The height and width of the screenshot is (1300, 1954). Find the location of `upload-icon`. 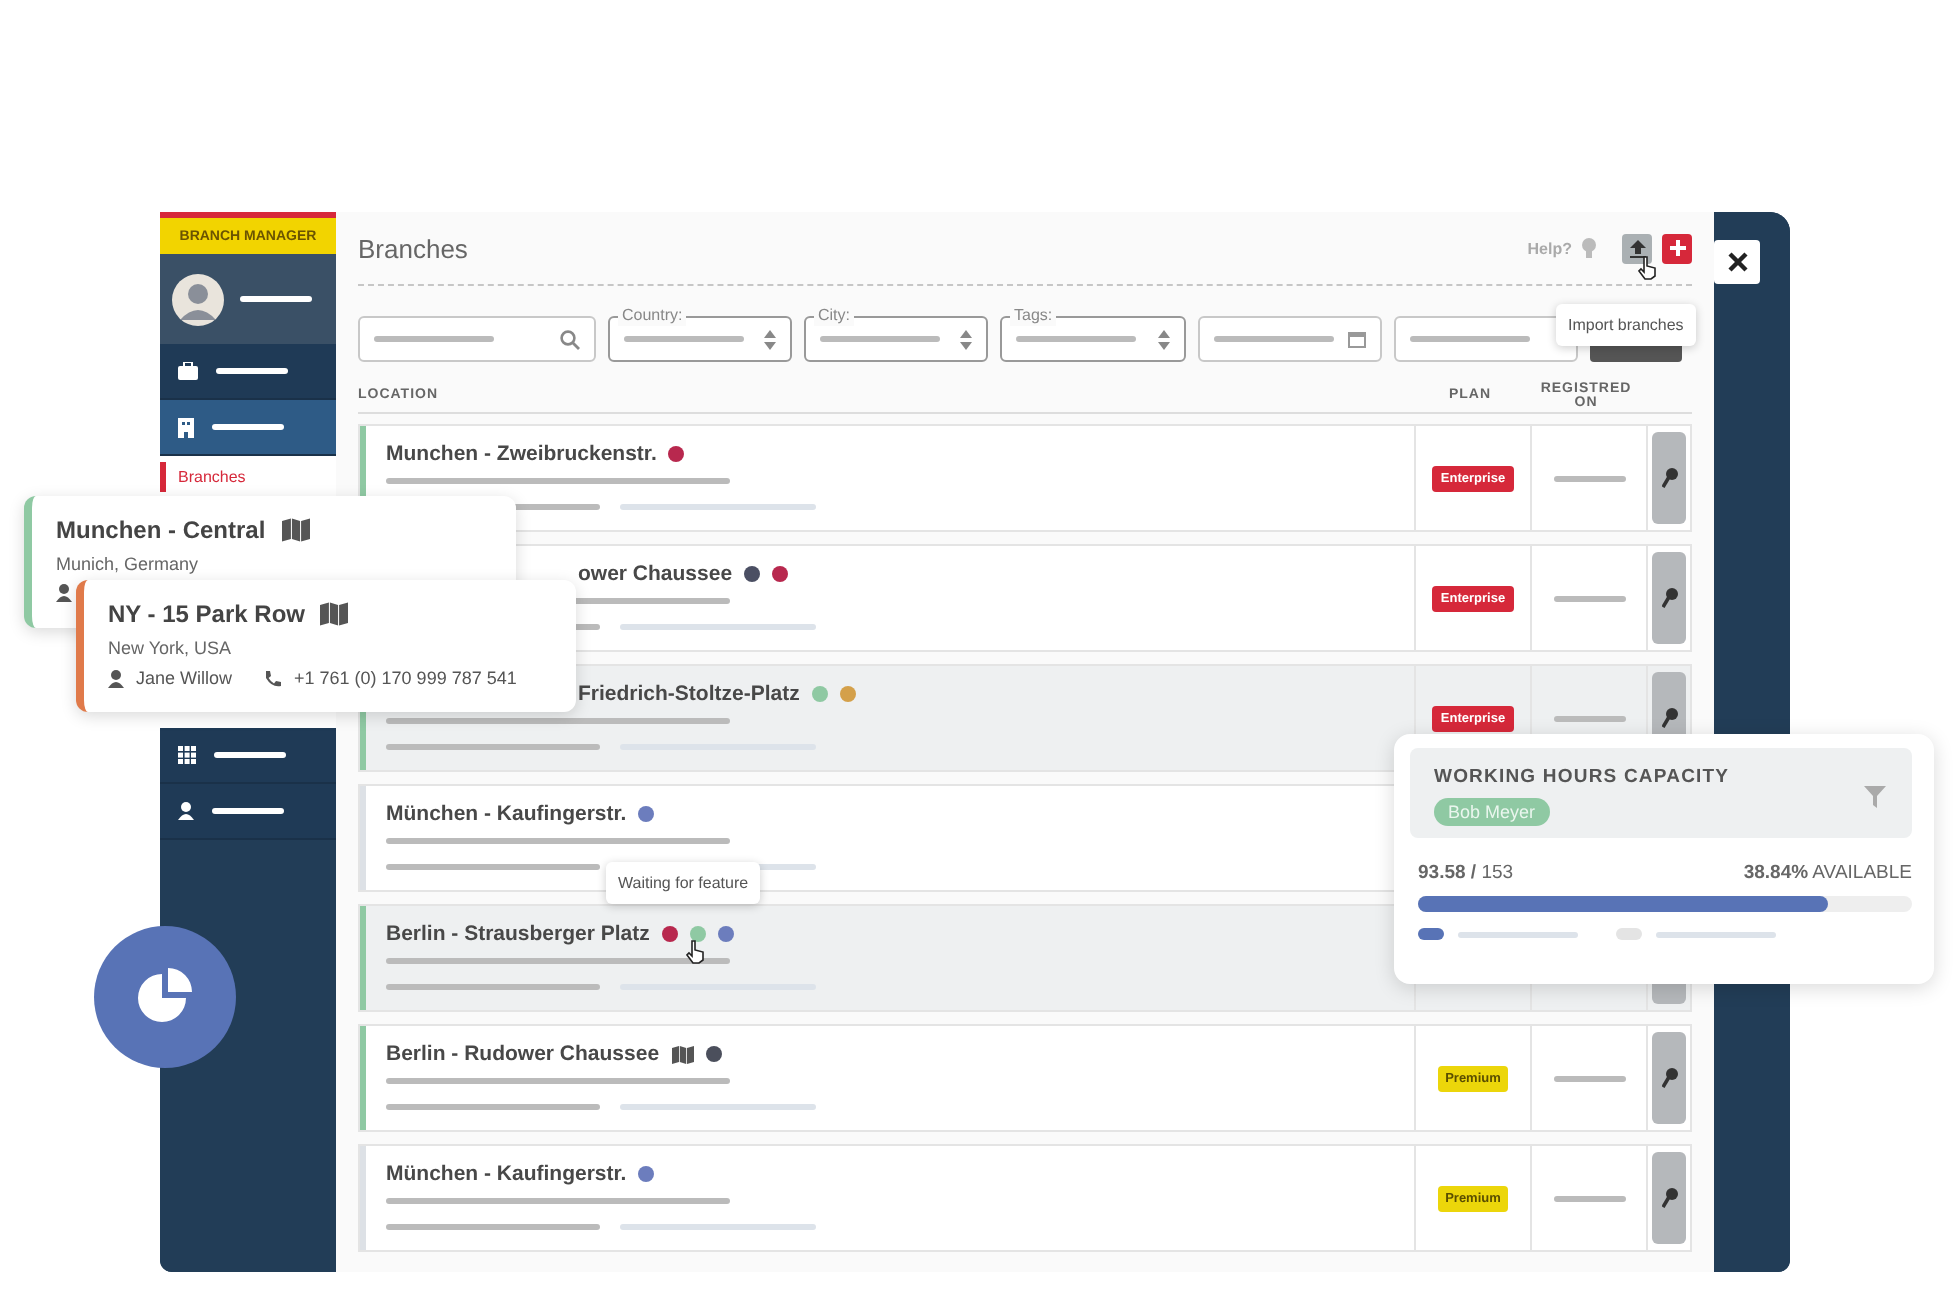

upload-icon is located at coordinates (1637, 248).